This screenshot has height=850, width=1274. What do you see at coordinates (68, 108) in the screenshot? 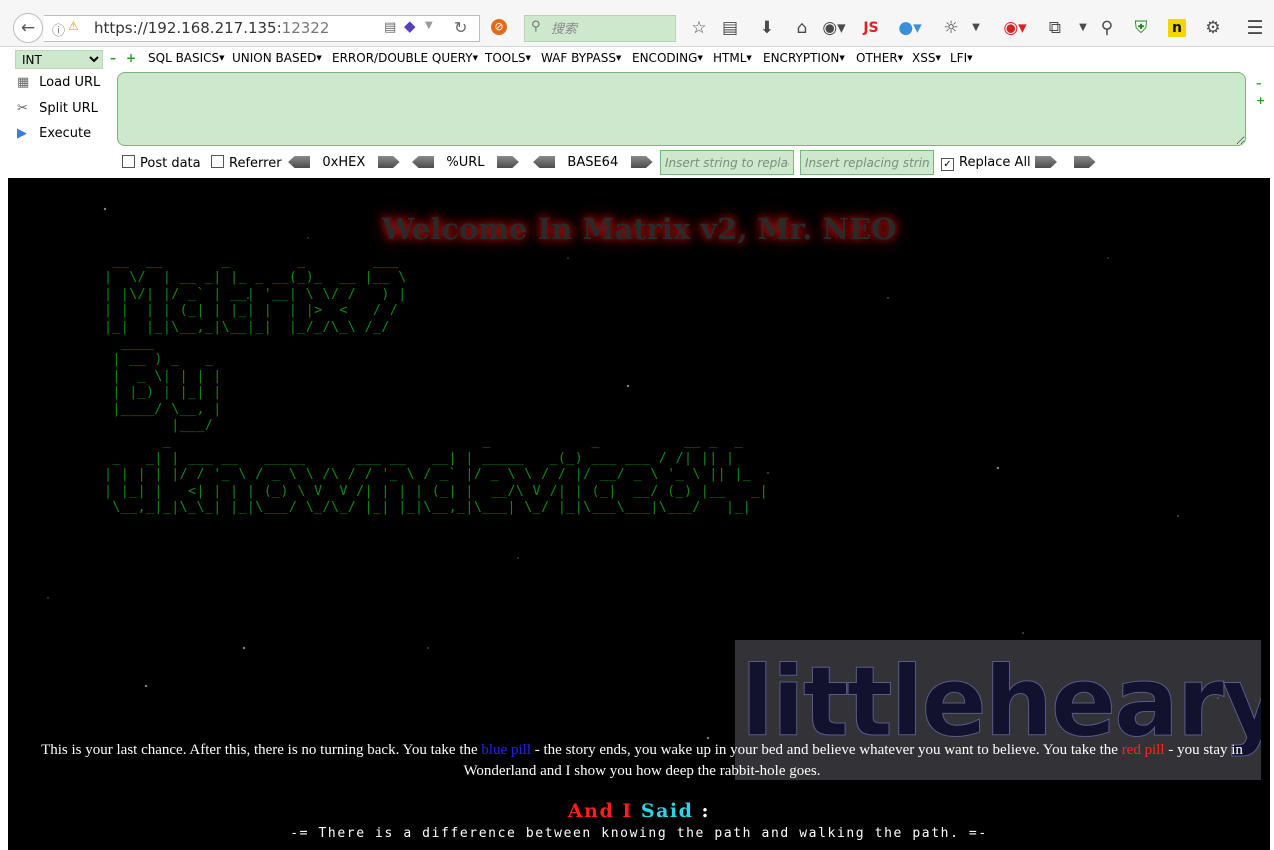
I see `split-url-label: Split URL` at bounding box center [68, 108].